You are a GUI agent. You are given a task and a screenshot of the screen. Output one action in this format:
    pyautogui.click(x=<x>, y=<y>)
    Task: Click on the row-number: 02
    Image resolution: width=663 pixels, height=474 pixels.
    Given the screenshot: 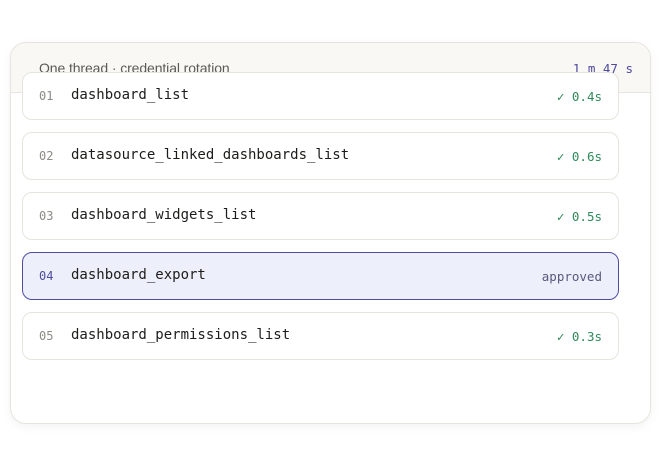 What is the action you would take?
    pyautogui.click(x=46, y=156)
    